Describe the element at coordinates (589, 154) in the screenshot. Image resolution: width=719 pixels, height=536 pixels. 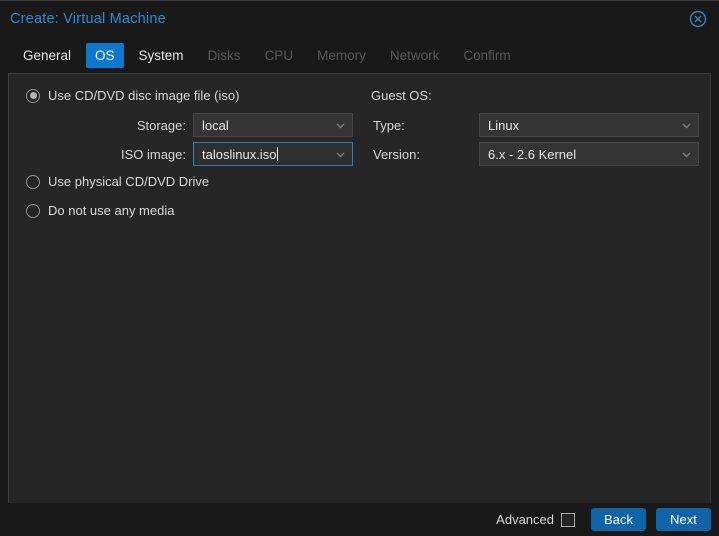
I see `os-version-select: 6.x - 2.6 Kernel` at that location.